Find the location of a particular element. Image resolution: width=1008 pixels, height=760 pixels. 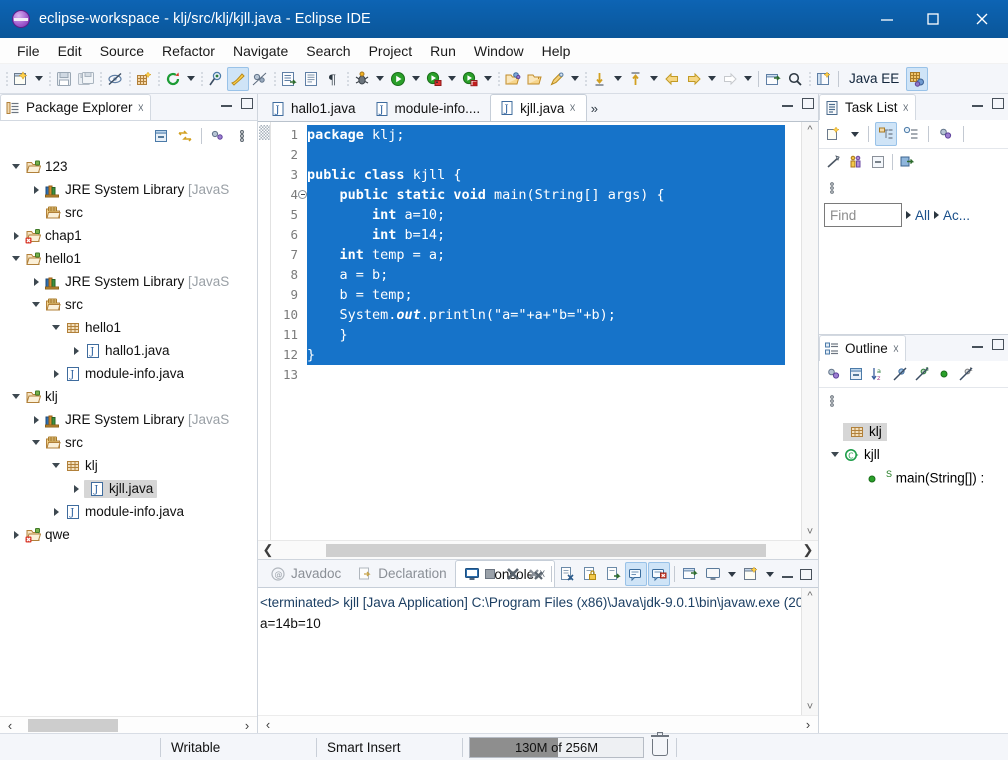

tree-item: src is located at coordinates (63, 305).